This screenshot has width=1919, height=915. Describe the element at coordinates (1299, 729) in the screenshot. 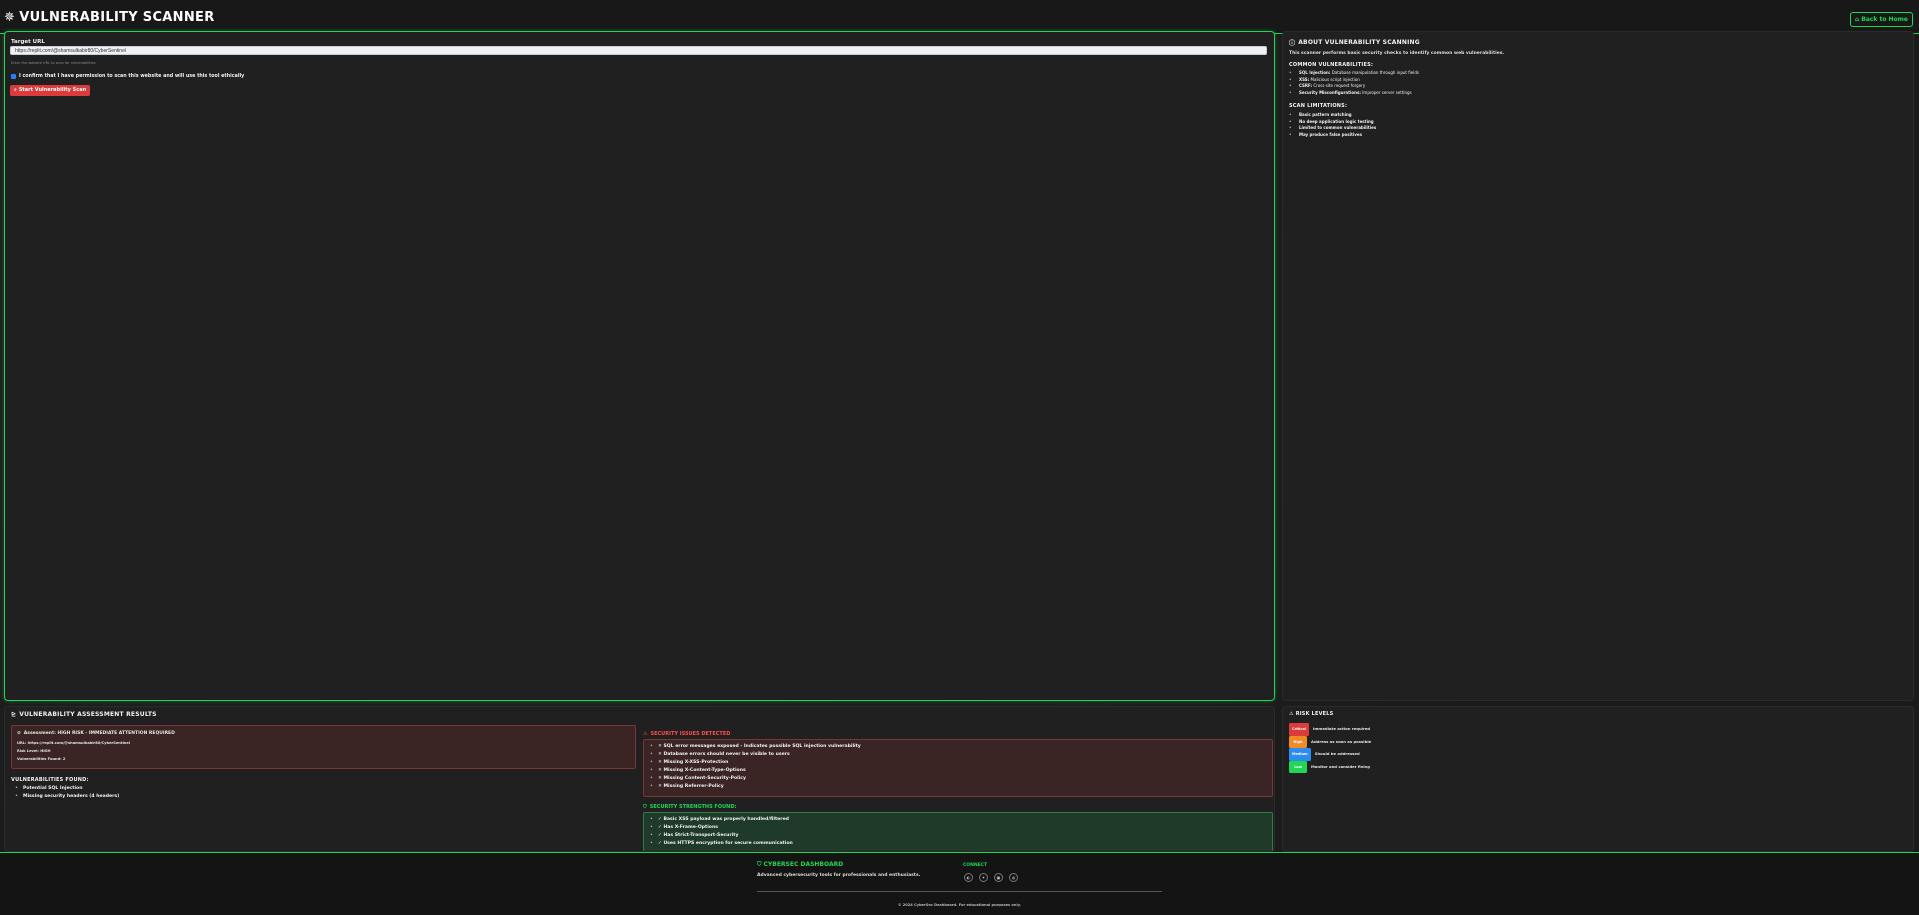

I see `critical-badge: Critical` at that location.